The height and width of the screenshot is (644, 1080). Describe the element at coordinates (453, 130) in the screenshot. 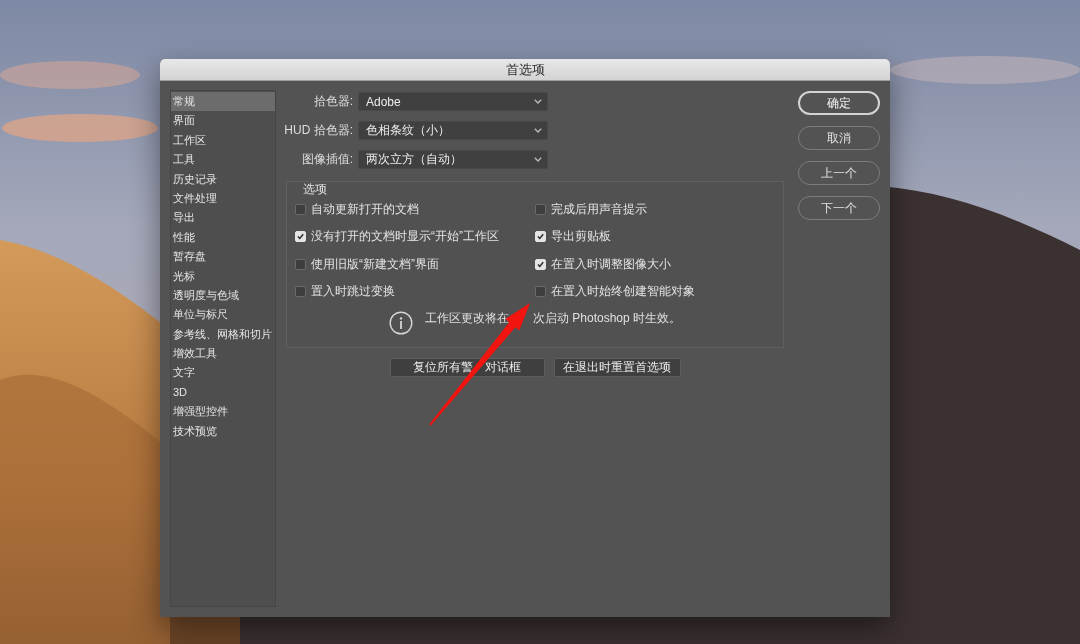

I see `dropdown: 色相条纹（小）` at that location.